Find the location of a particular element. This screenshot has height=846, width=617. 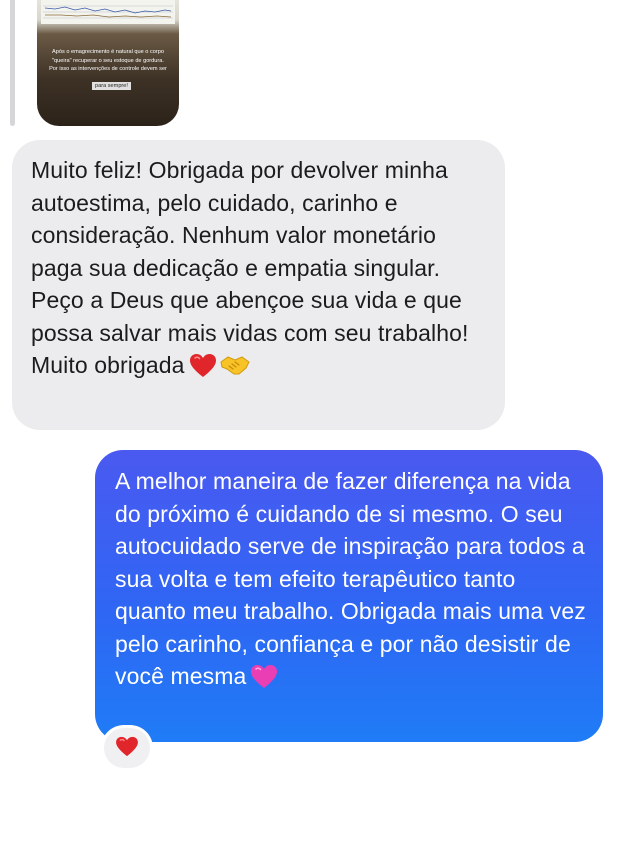

handshake-icon is located at coordinates (235, 368).